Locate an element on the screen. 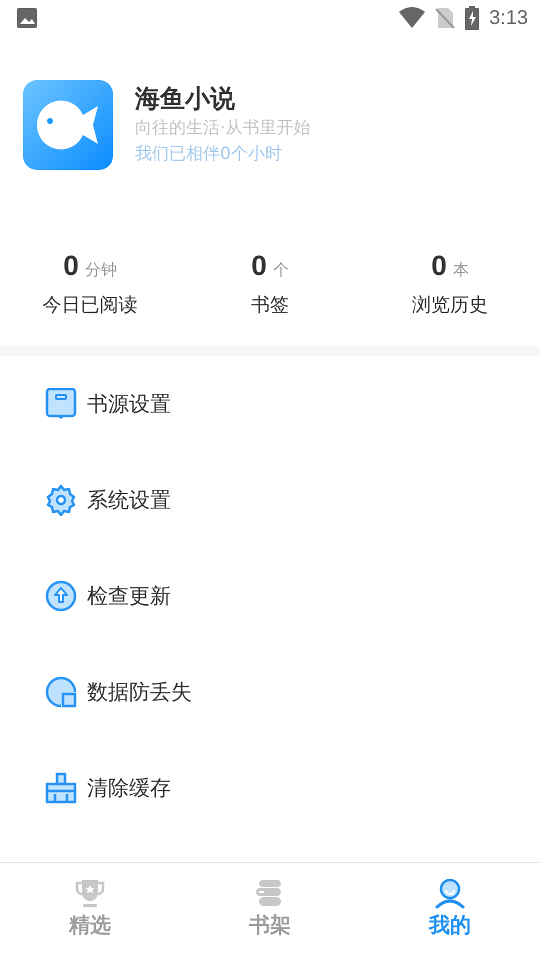  battery-icon is located at coordinates (472, 18).